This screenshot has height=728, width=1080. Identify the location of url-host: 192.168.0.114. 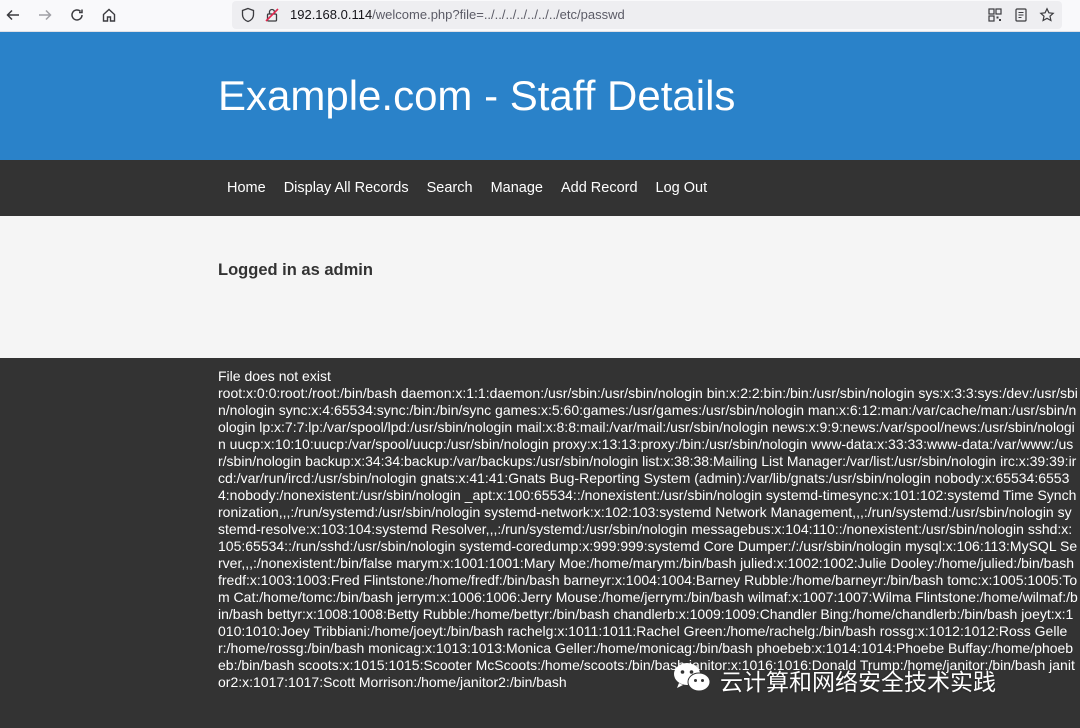
(331, 14).